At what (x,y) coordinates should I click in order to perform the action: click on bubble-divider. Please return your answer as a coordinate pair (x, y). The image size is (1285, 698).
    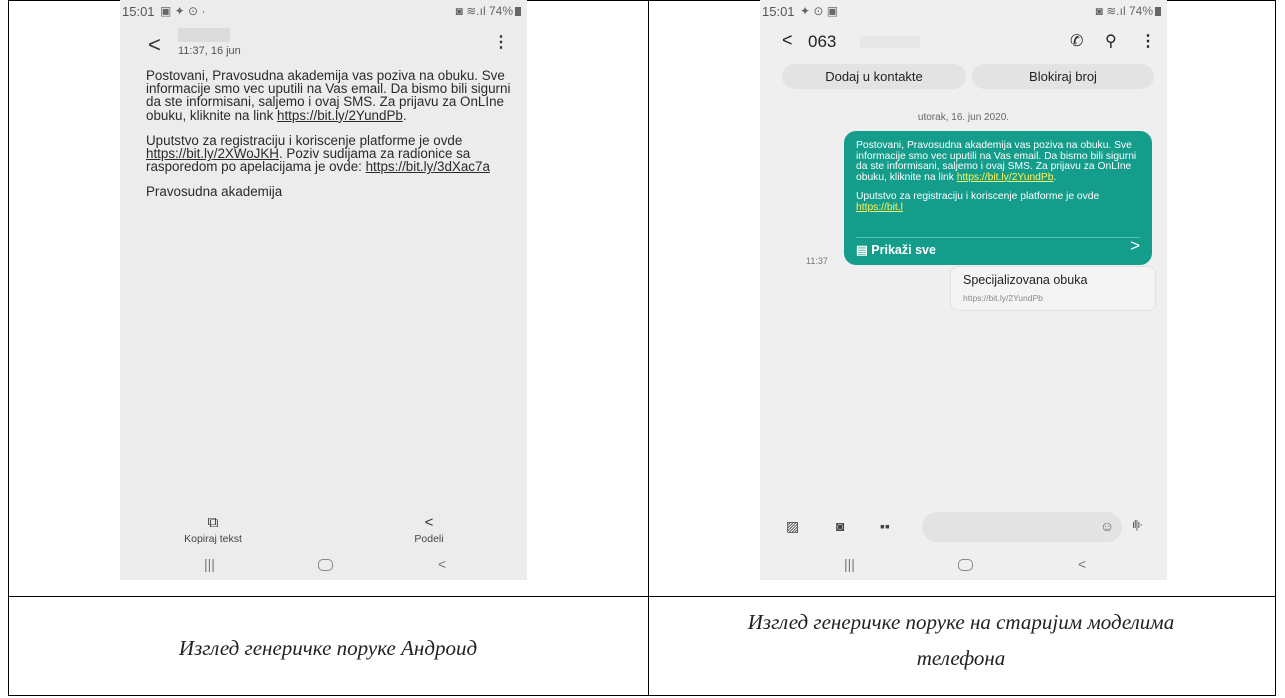
    Looking at the image, I should click on (998, 237).